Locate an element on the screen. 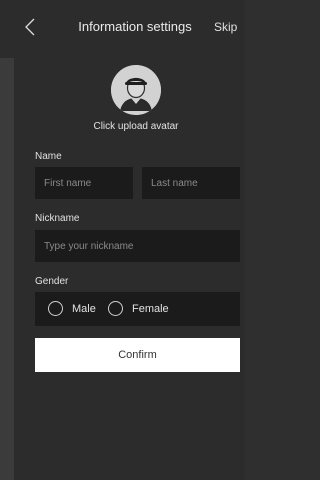  nickname-label: Nickname is located at coordinates (57, 218).